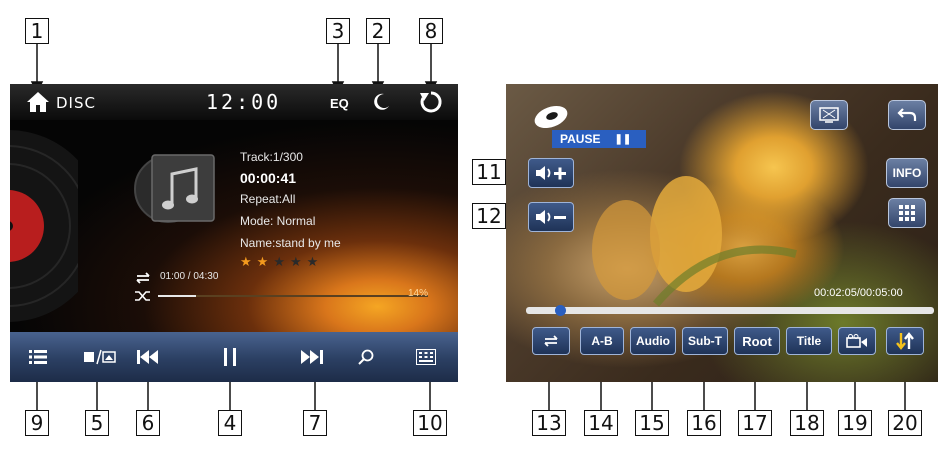 The image size is (944, 453). I want to click on search-icon, so click(366, 357).